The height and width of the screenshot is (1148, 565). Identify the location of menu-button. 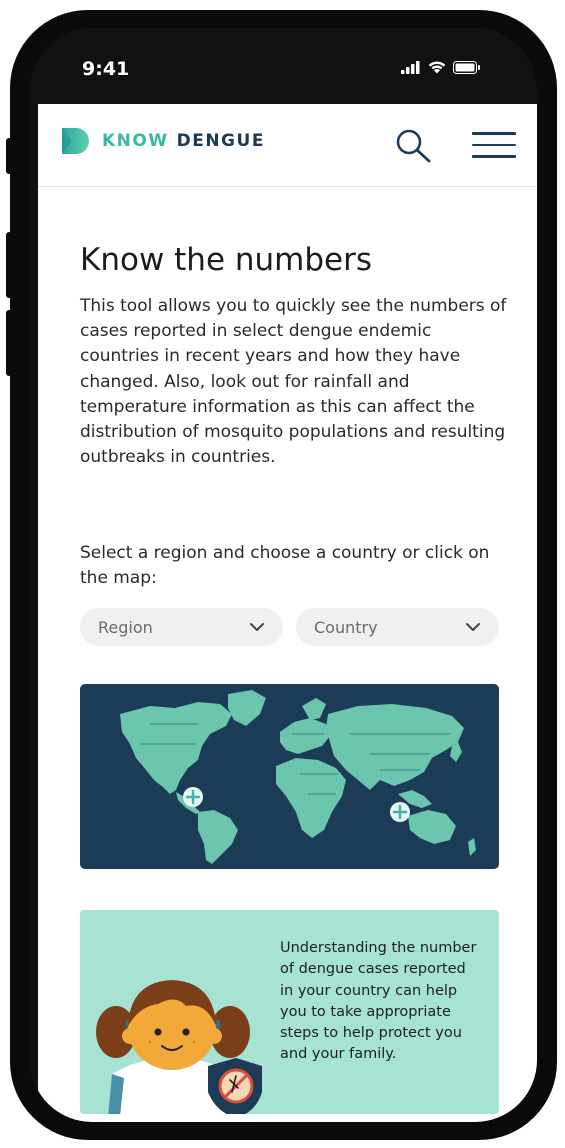
(494, 146).